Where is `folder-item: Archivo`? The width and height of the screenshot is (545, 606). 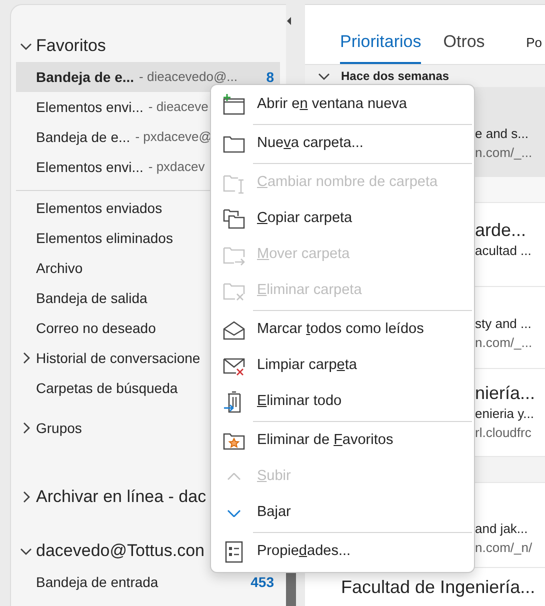
folder-item: Archivo is located at coordinates (59, 268).